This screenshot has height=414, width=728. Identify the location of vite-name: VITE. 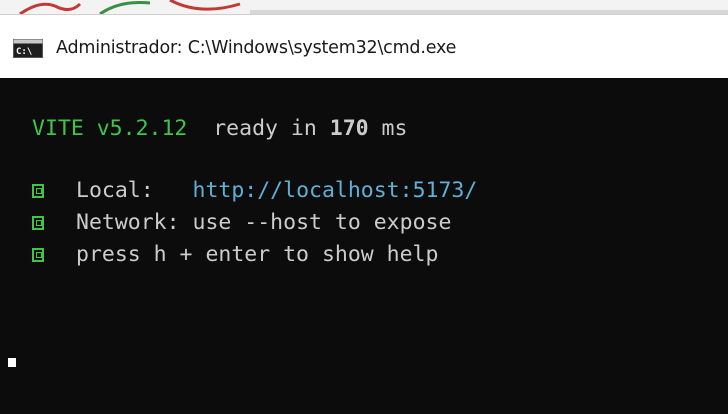
(58, 128).